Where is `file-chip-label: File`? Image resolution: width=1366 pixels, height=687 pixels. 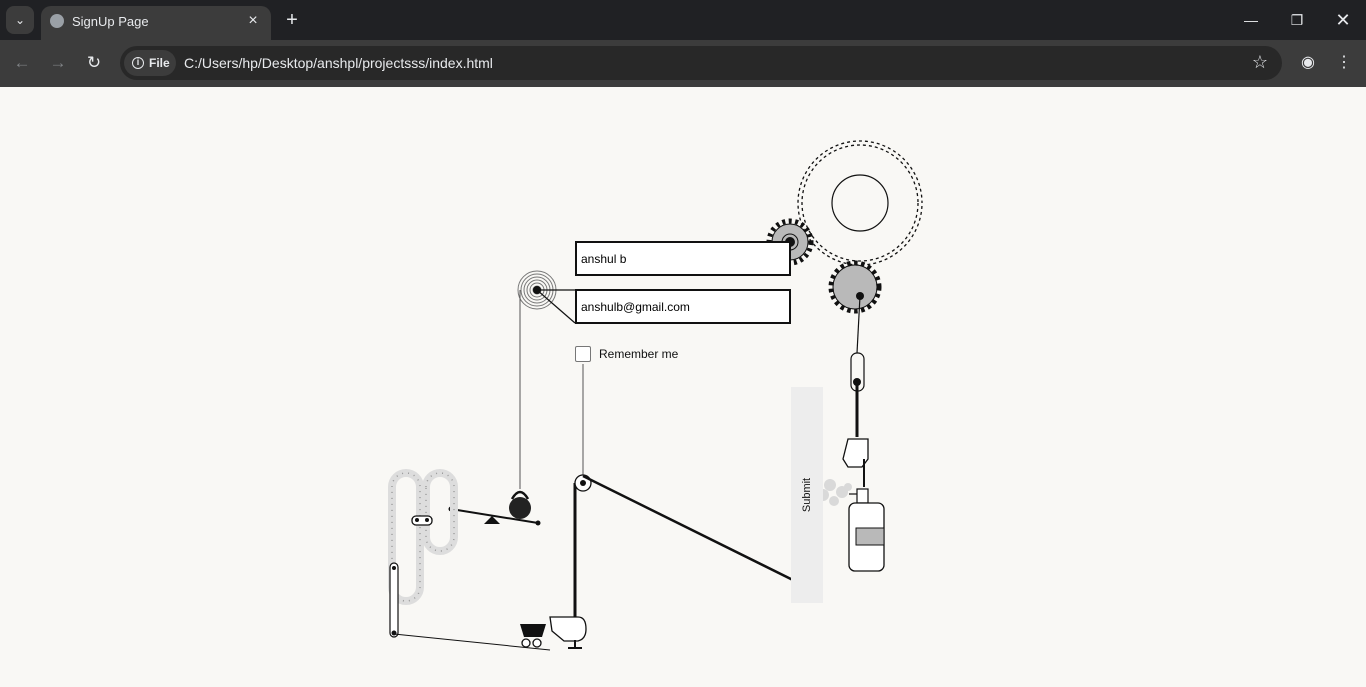 file-chip-label: File is located at coordinates (159, 63).